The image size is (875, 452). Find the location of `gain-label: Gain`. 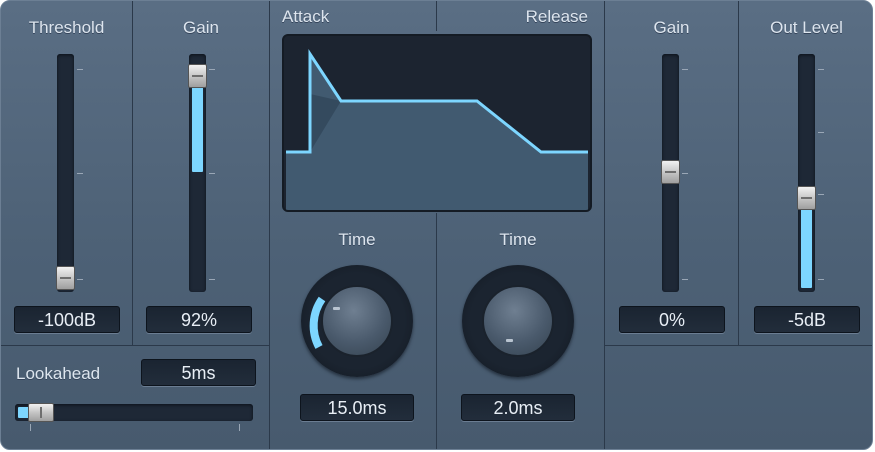

gain-label: Gain is located at coordinates (201, 27).